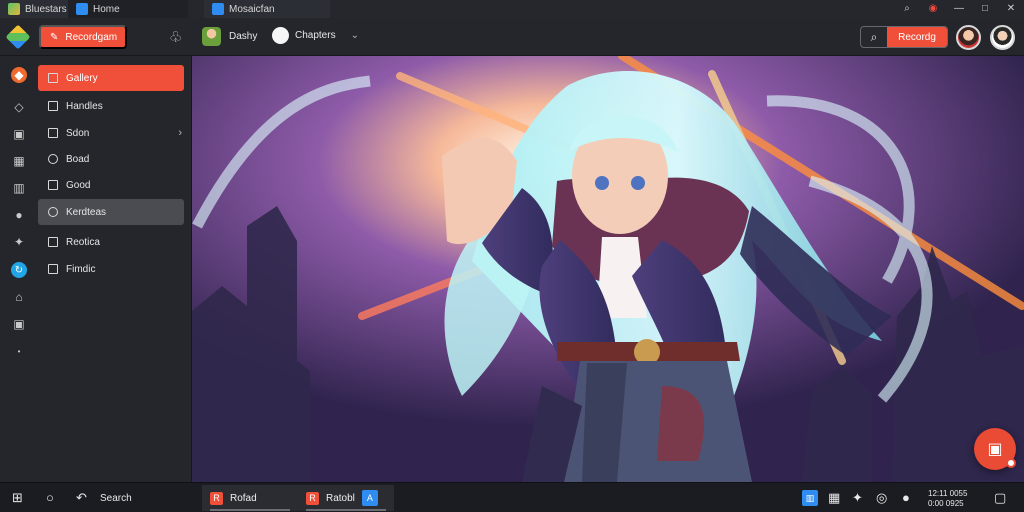 Image resolution: width=1024 pixels, height=512 pixels. I want to click on brush-icon: ✎, so click(54, 37).